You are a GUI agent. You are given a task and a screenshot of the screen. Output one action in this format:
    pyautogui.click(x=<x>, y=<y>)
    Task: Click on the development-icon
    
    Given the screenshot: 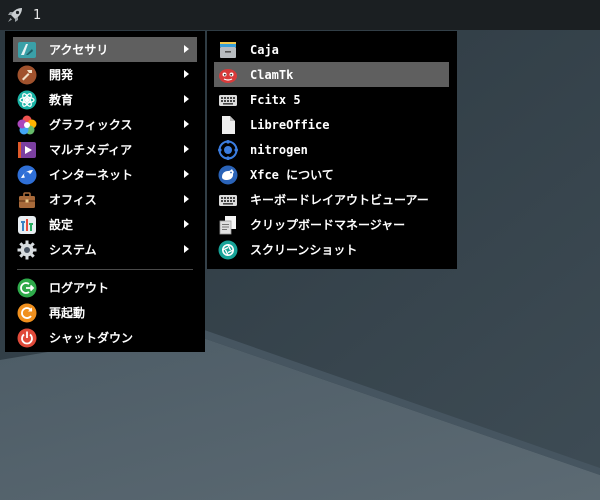 What is the action you would take?
    pyautogui.click(x=27, y=75)
    